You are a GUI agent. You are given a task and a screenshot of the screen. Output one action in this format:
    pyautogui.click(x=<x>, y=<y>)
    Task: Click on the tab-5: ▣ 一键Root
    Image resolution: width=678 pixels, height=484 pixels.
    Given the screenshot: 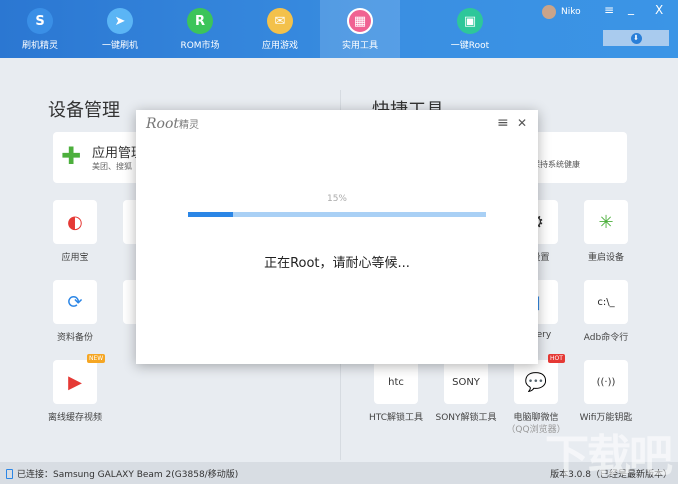 What is the action you would take?
    pyautogui.click(x=470, y=29)
    